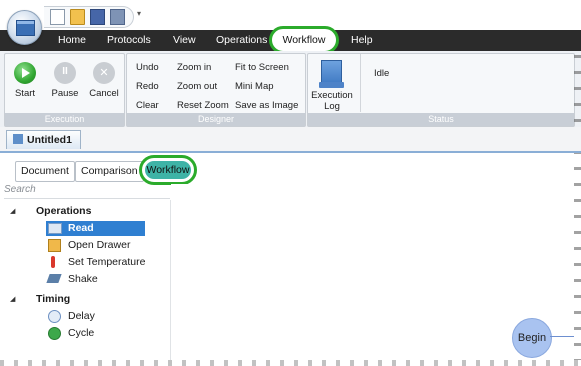  What do you see at coordinates (562, 336) in the screenshot?
I see `connector-line` at bounding box center [562, 336].